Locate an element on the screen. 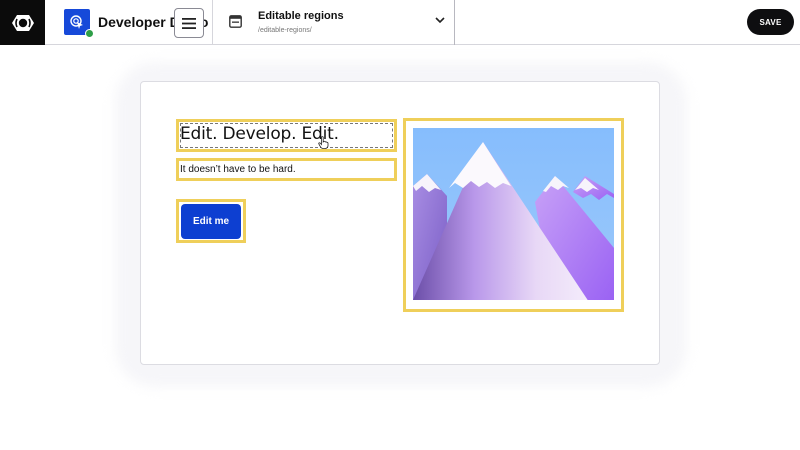 The height and width of the screenshot is (450, 800). app-logo is located at coordinates (22, 22).